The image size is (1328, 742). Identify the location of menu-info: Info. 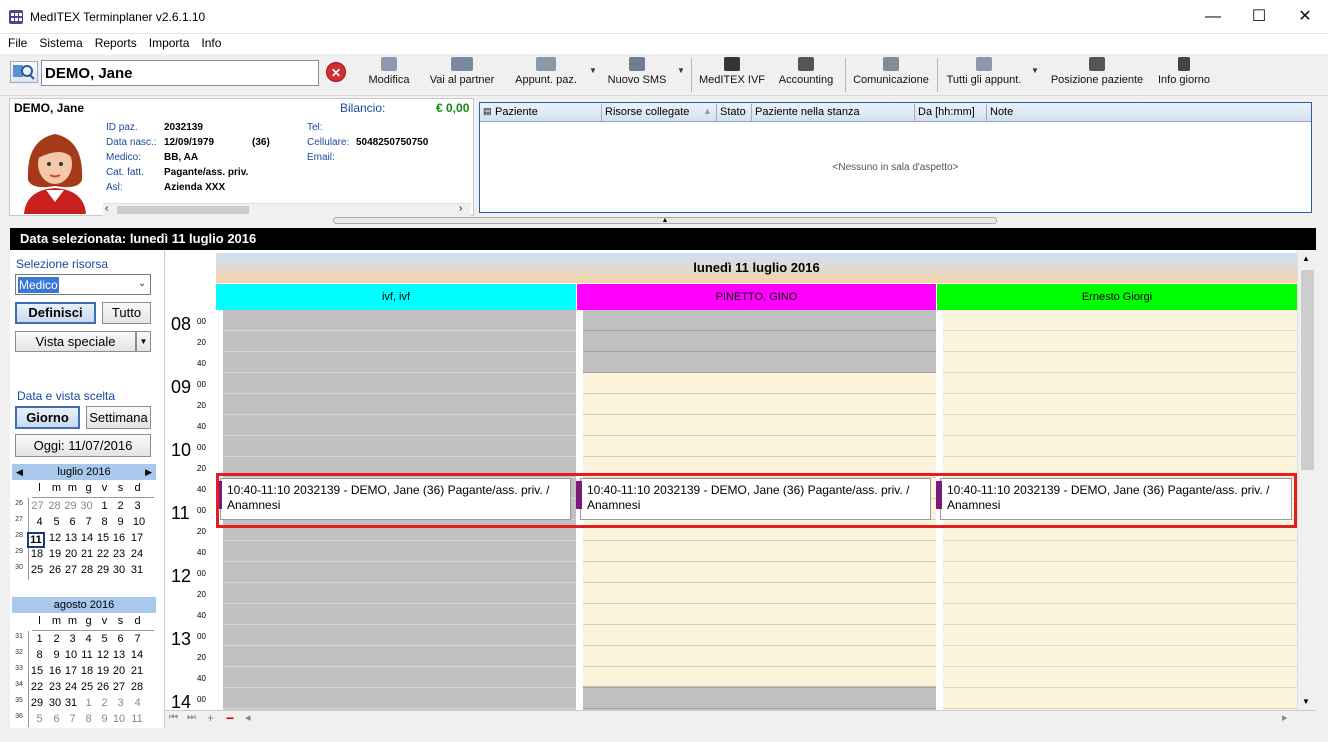
(211, 43).